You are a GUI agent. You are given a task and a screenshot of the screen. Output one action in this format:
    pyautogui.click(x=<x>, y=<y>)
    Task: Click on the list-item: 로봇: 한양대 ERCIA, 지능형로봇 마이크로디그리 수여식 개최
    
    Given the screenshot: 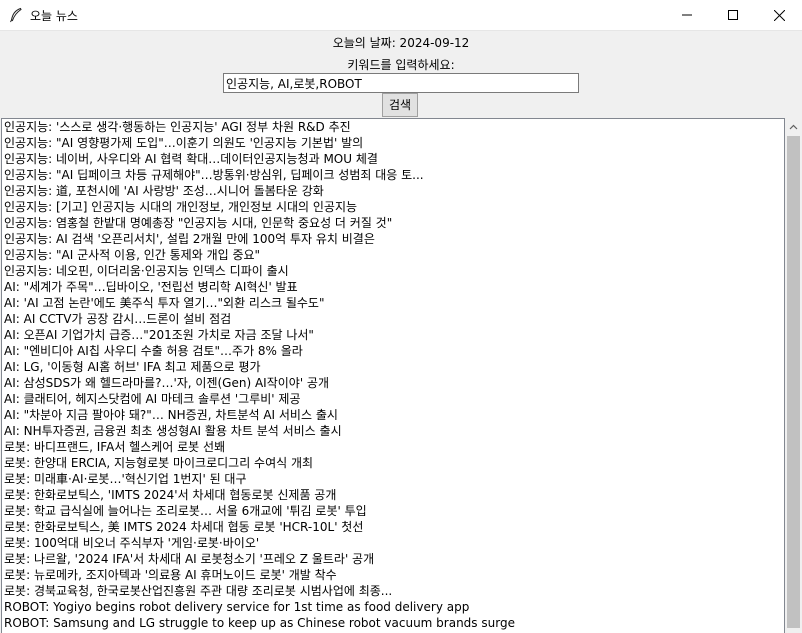 What is the action you would take?
    pyautogui.click(x=393, y=463)
    